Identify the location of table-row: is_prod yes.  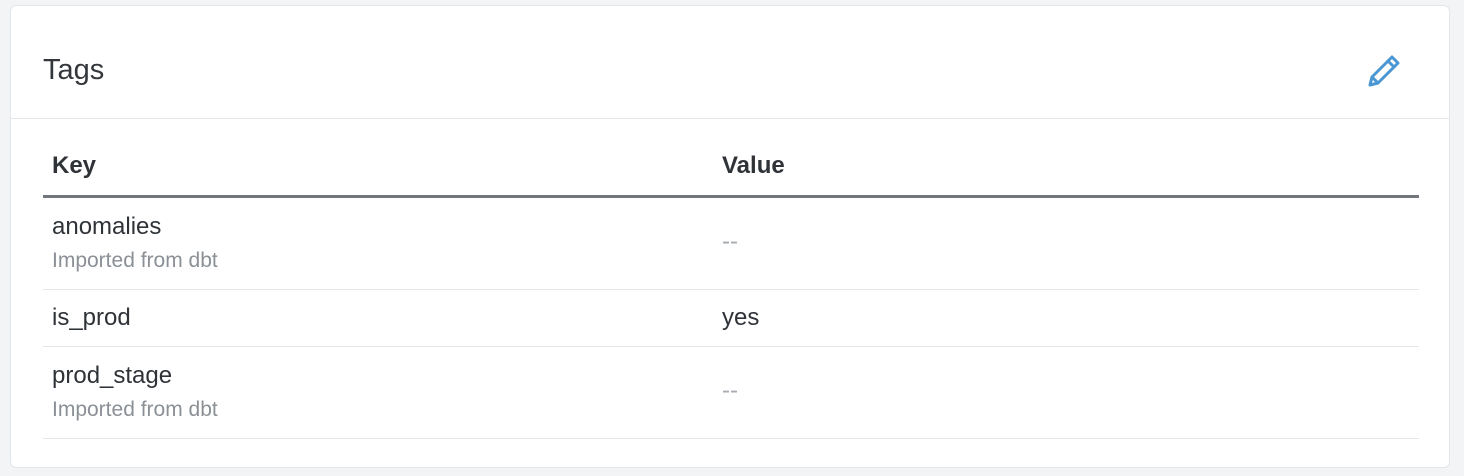
(731, 318).